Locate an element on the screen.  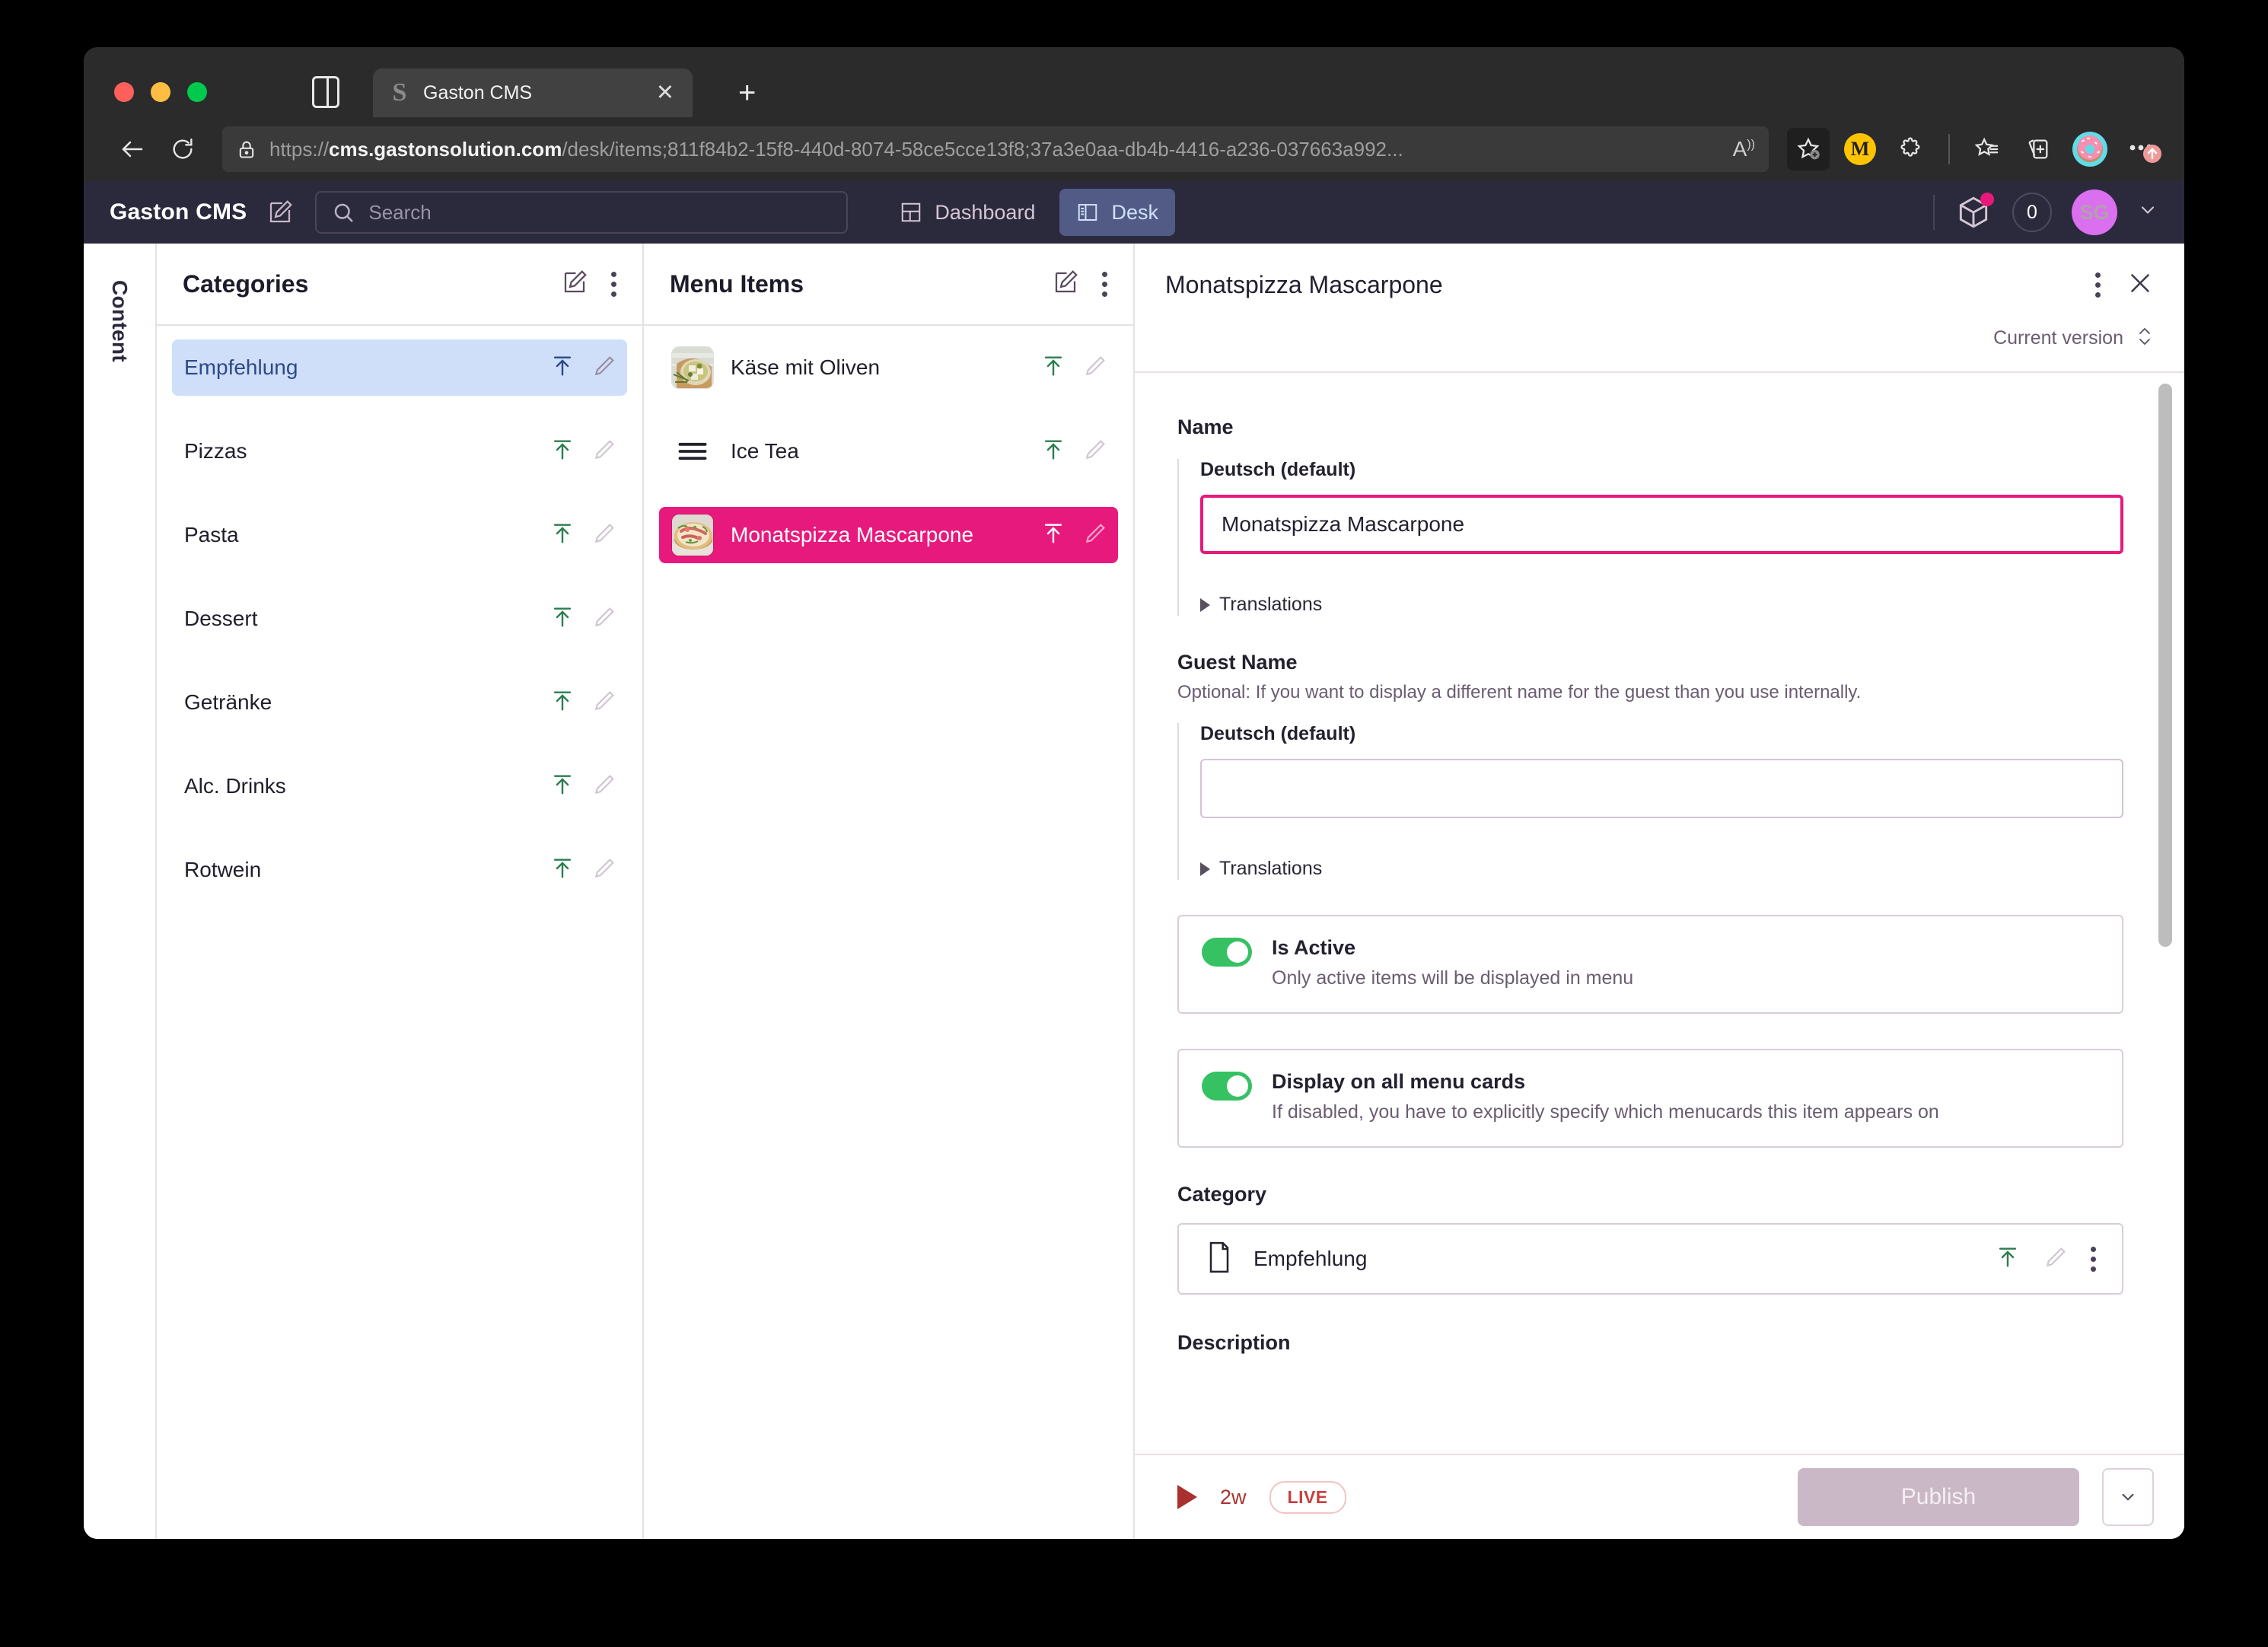
search-input: Search is located at coordinates (582, 212).